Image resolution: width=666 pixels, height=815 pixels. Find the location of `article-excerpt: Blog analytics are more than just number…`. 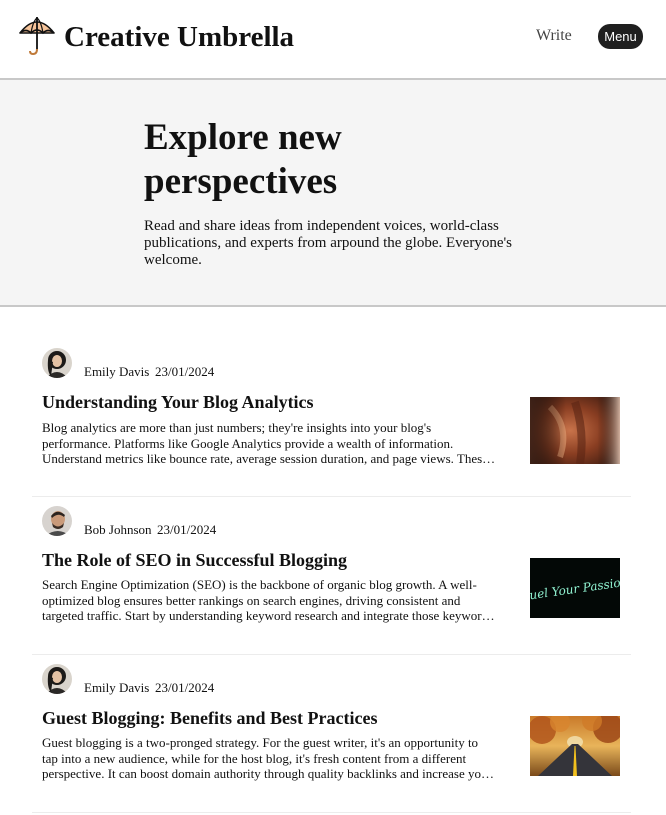

article-excerpt: Blog analytics are more than just number… is located at coordinates (265, 443).